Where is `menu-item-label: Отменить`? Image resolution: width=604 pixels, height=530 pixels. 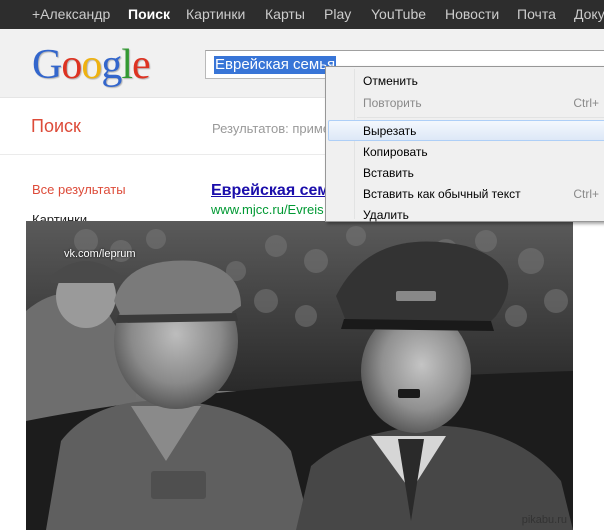 menu-item-label: Отменить is located at coordinates (390, 81).